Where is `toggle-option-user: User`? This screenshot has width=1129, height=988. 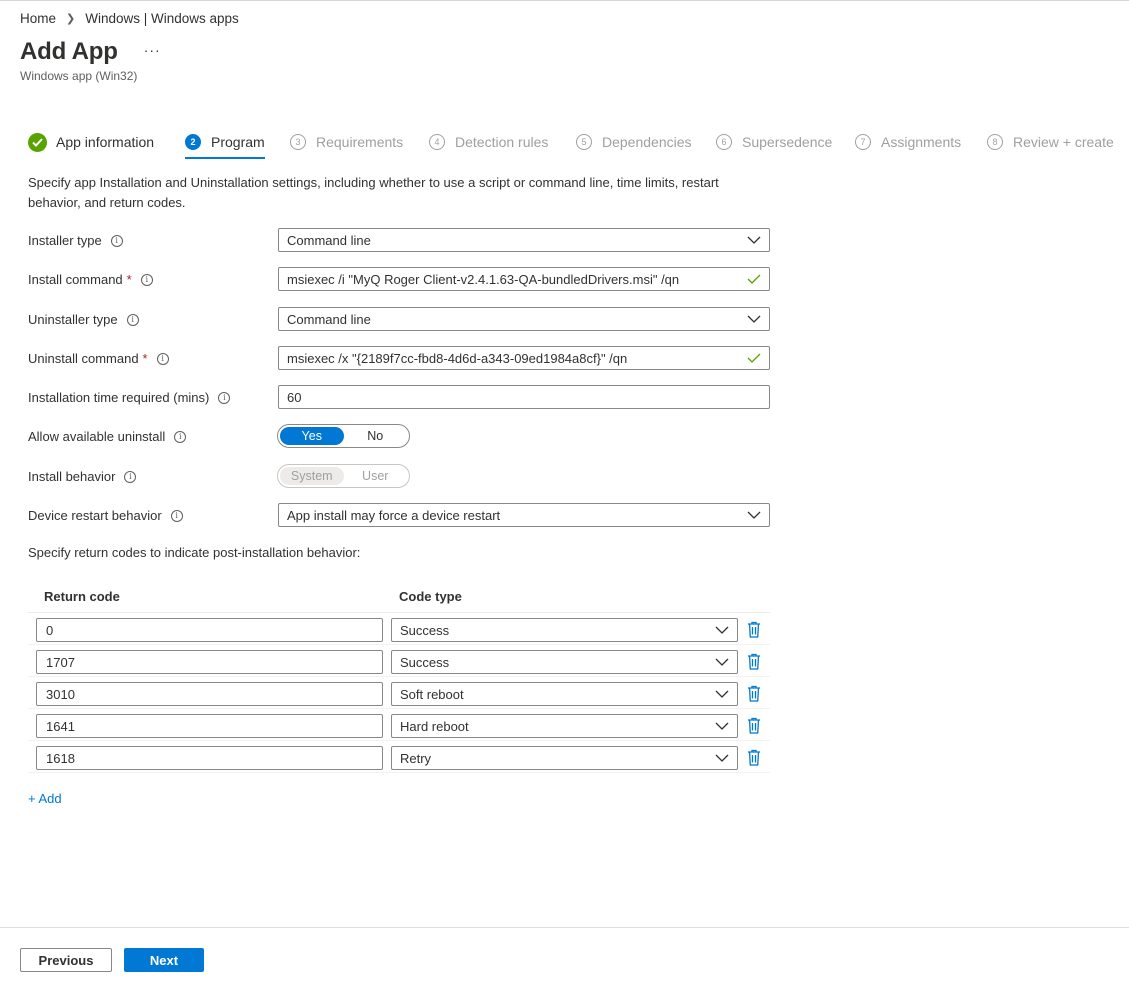 toggle-option-user: User is located at coordinates (375, 476).